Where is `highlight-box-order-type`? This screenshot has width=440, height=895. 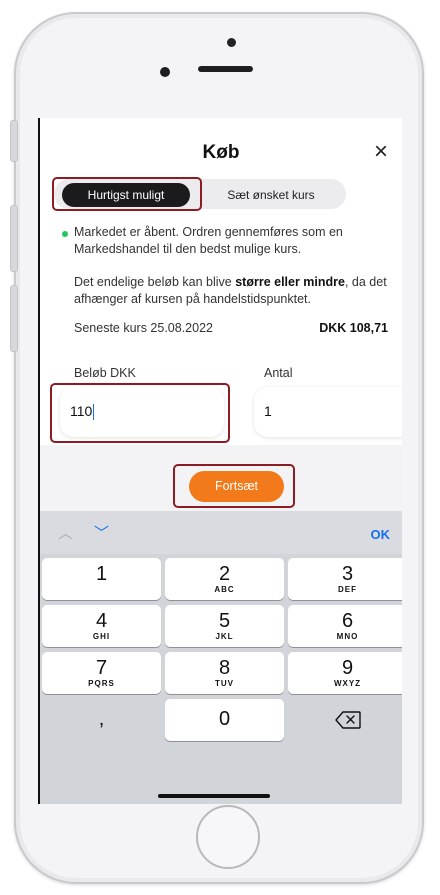 highlight-box-order-type is located at coordinates (127, 194).